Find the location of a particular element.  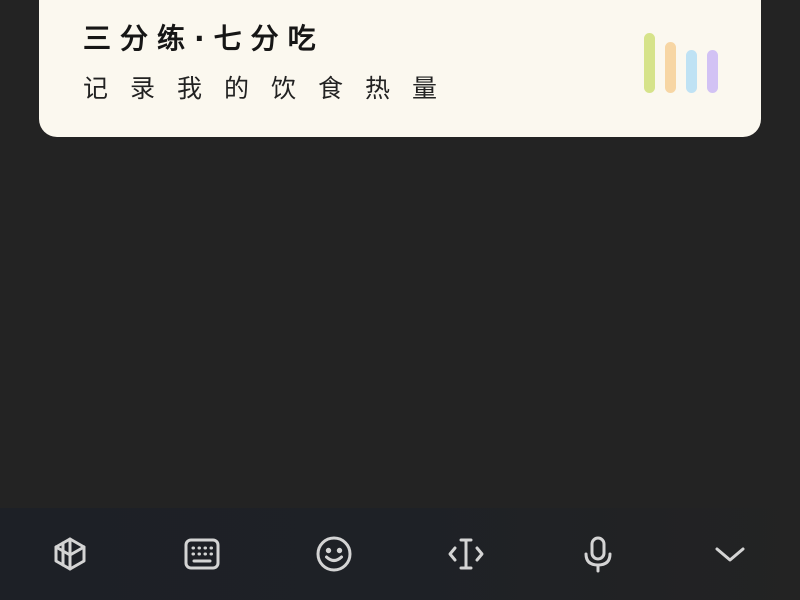

text-cursor-button is located at coordinates (466, 554).